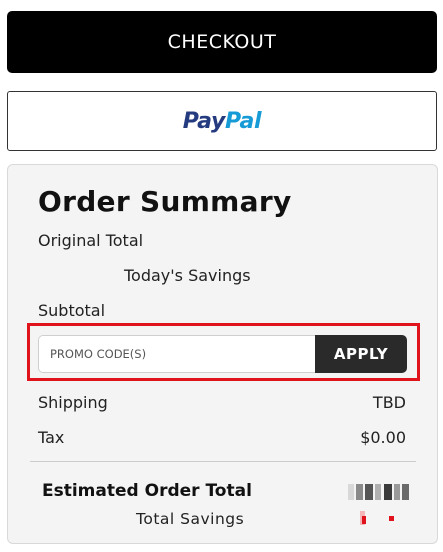 This screenshot has height=552, width=443. I want to click on paypal-button: PayPal, so click(222, 121).